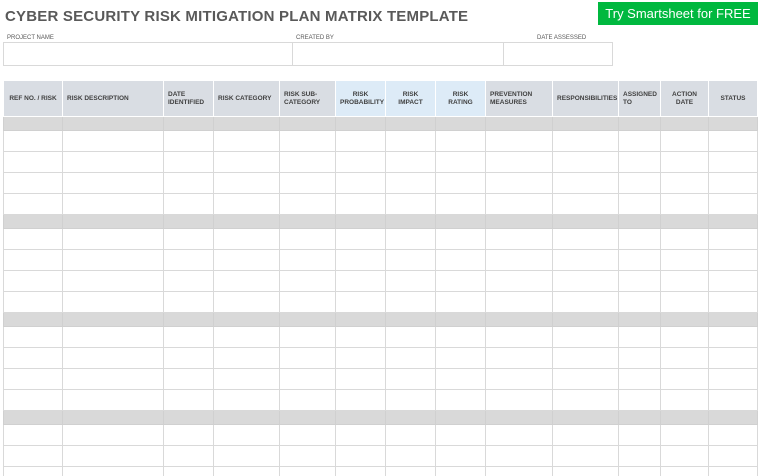 The image size is (759, 476). I want to click on created-by-field, so click(398, 54).